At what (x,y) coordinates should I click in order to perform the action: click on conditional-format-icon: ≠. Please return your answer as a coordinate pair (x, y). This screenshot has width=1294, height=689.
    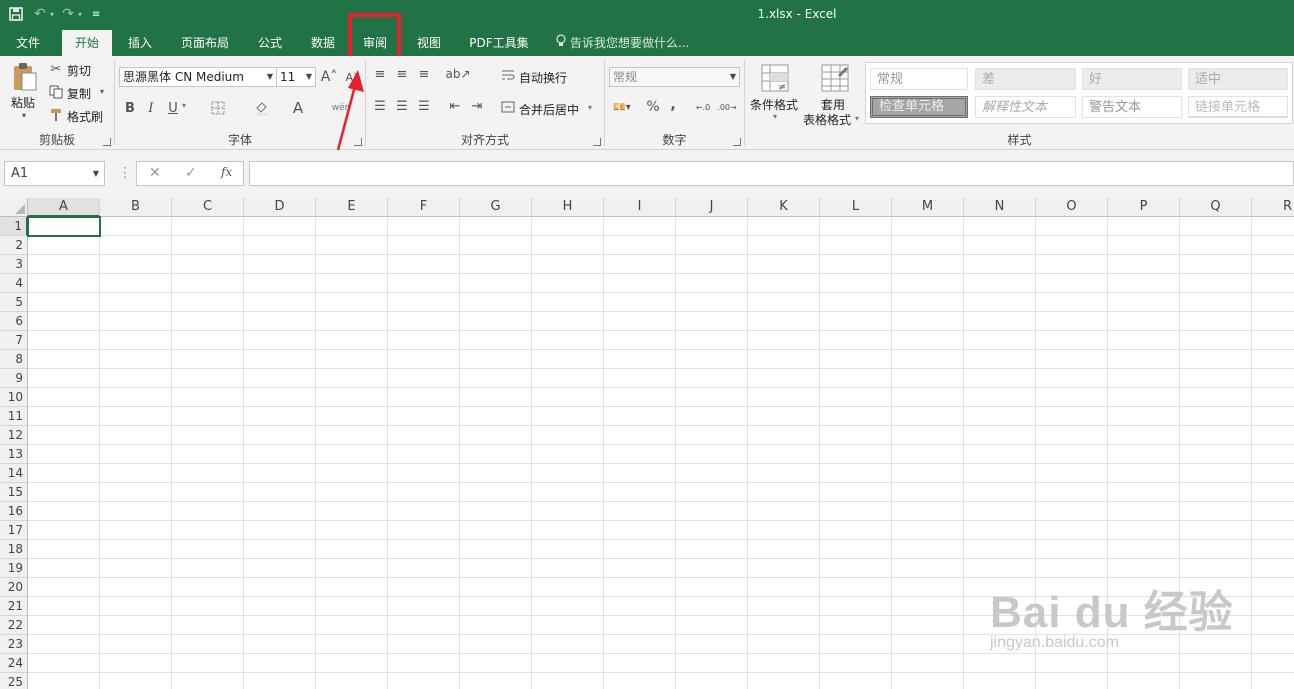
    Looking at the image, I should click on (775, 78).